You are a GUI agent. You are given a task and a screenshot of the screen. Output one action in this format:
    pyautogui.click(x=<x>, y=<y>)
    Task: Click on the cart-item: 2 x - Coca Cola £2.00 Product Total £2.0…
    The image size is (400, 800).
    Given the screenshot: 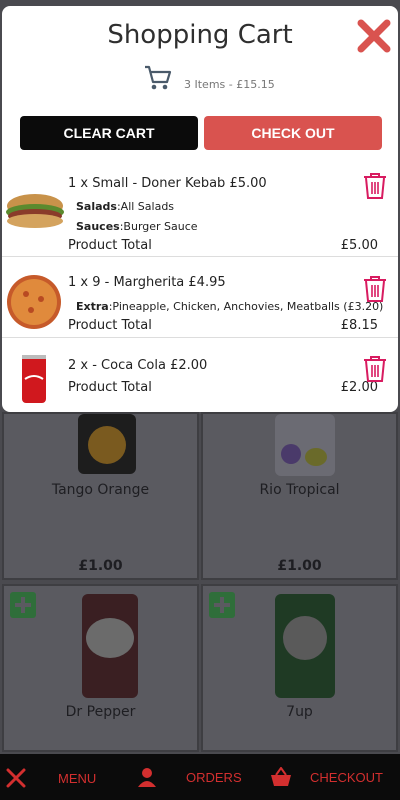 What is the action you would take?
    pyautogui.click(x=200, y=375)
    